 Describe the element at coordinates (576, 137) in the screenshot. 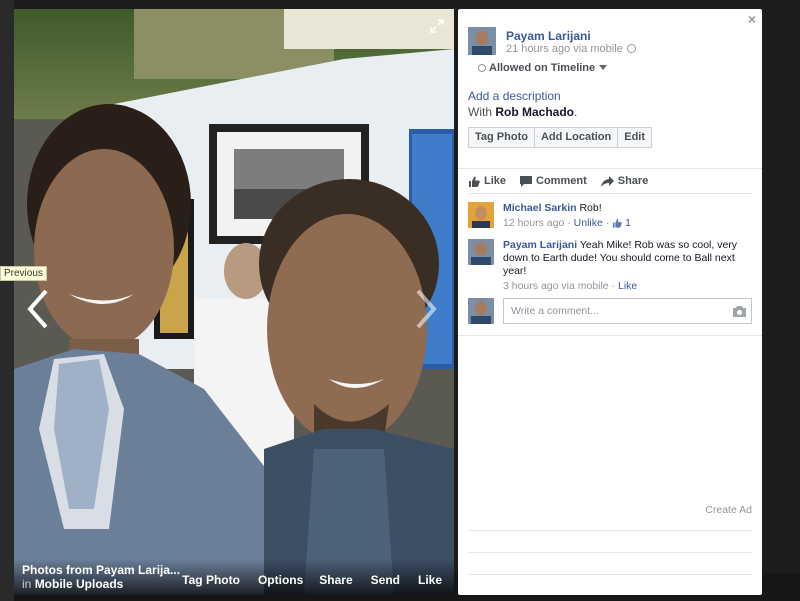

I see `add-location-button: Add Location` at that location.